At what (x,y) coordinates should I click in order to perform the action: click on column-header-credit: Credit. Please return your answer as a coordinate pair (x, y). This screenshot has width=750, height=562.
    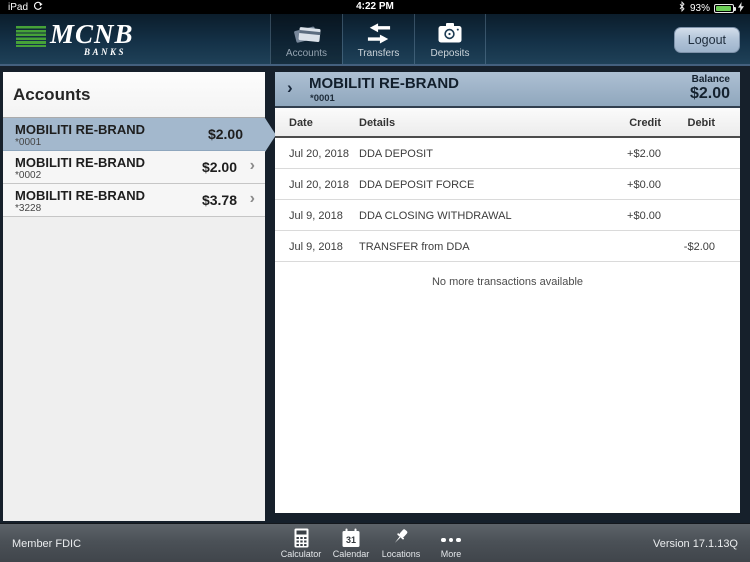
    Looking at the image, I should click on (645, 123).